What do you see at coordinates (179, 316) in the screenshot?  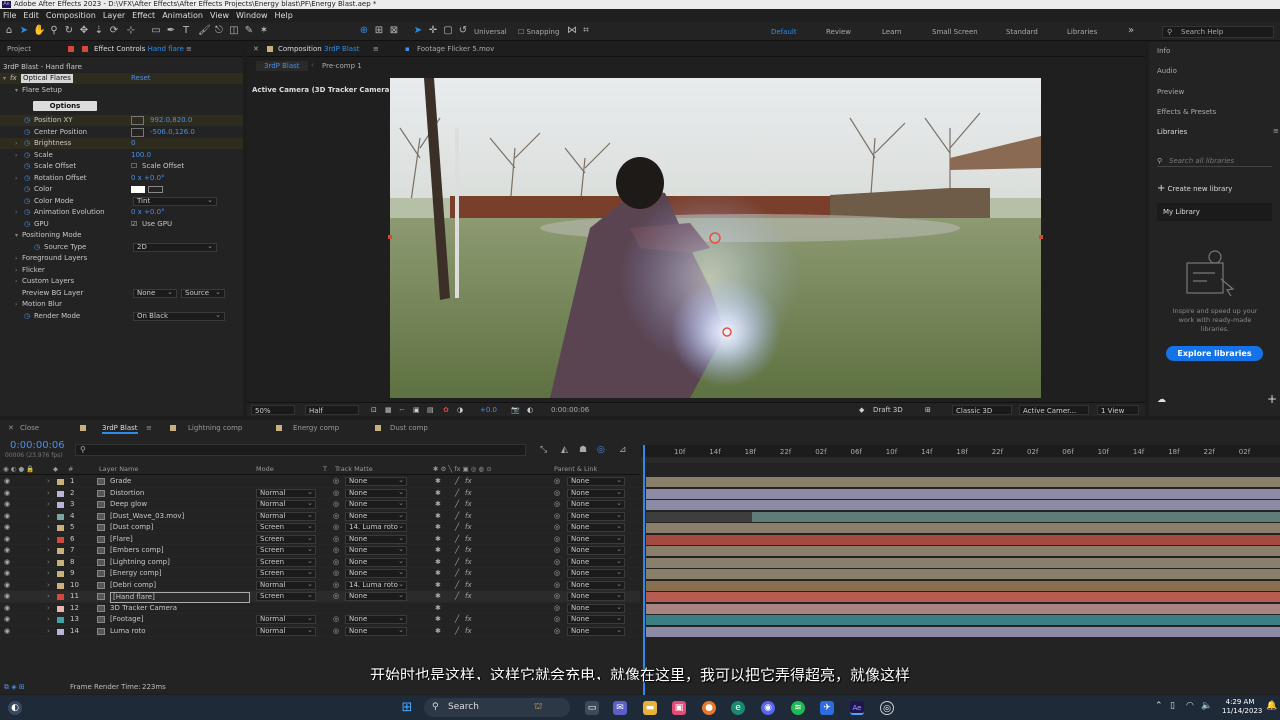 I see `render-mode-dropdown: On Black` at bounding box center [179, 316].